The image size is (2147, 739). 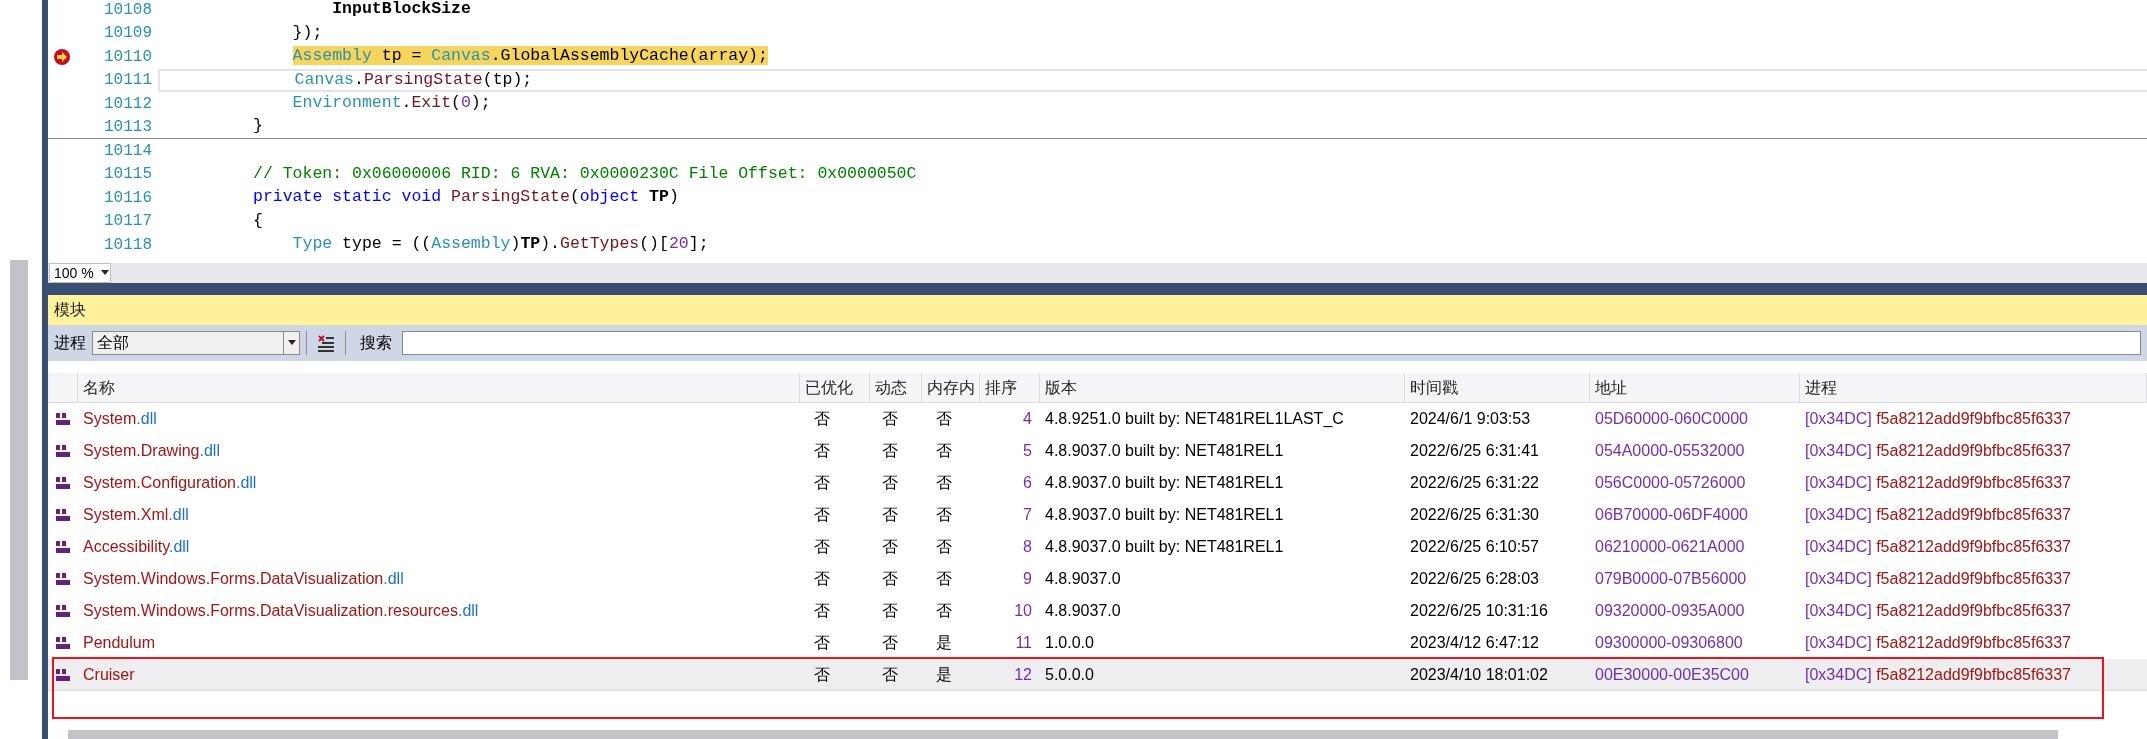 I want to click on clear-list-icon, so click(x=326, y=343).